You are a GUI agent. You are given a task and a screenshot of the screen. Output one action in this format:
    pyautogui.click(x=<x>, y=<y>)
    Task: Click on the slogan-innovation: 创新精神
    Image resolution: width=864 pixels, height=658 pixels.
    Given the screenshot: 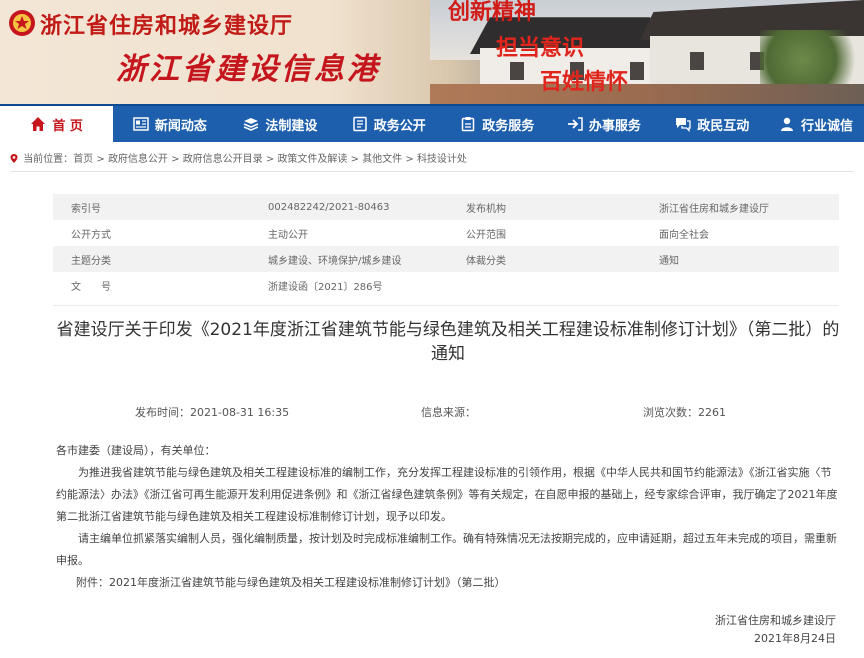 What is the action you would take?
    pyautogui.click(x=492, y=12)
    